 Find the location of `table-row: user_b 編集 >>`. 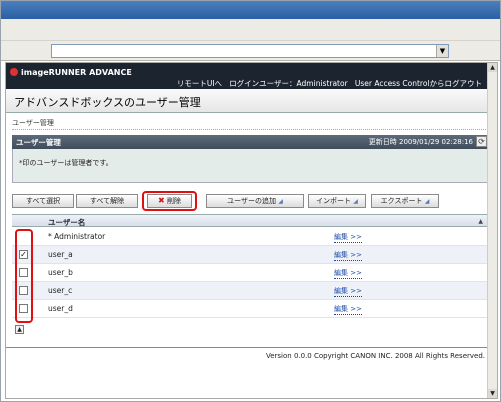

table-row: user_b 編集 >> is located at coordinates (250, 273).